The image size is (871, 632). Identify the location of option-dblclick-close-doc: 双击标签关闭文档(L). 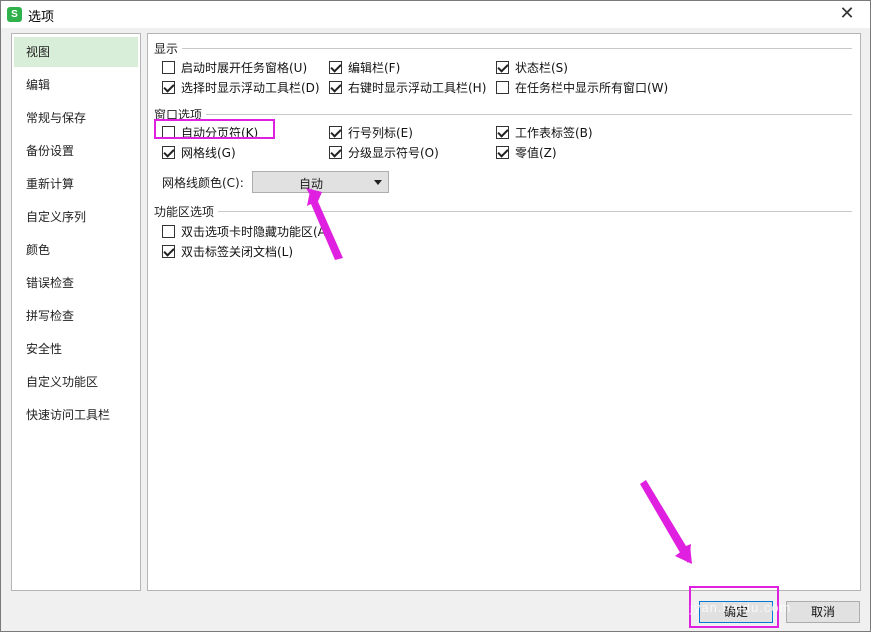
(227, 252).